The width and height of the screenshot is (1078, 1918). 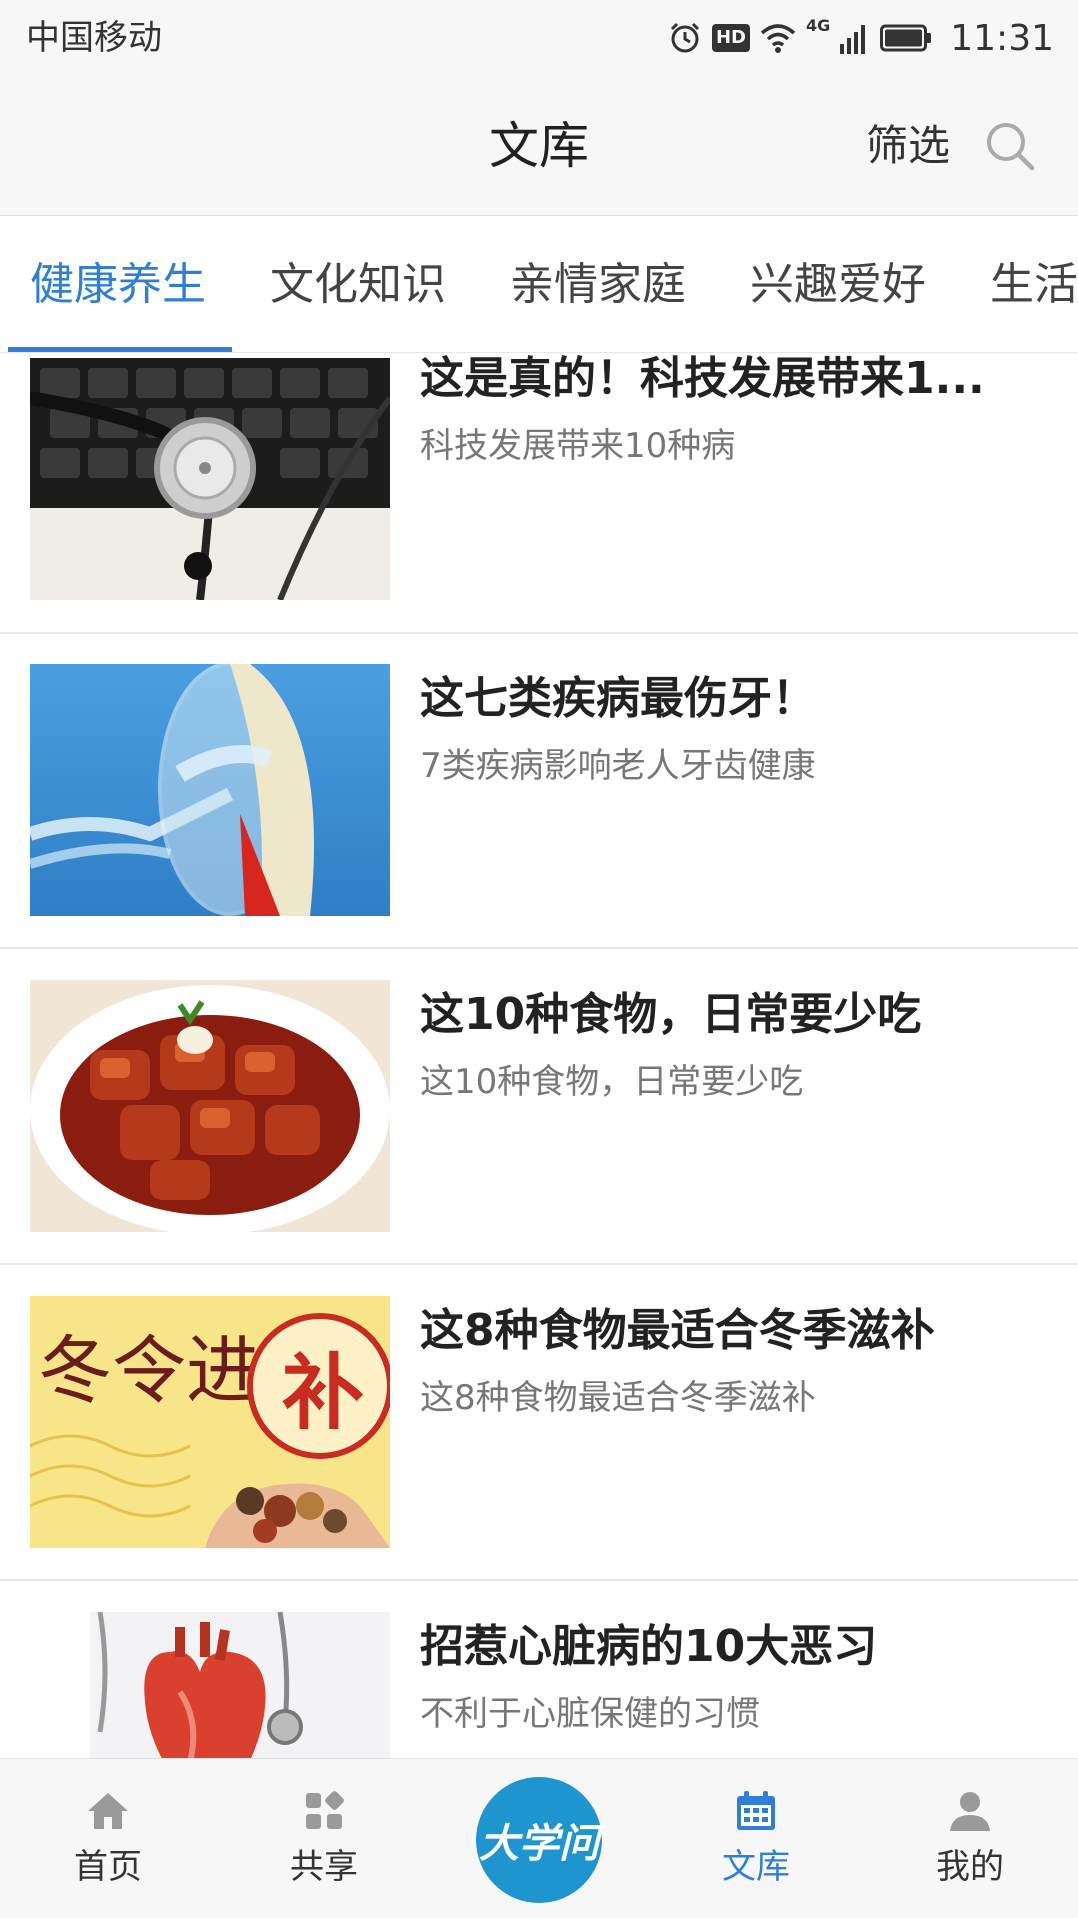 I want to click on list-item: 招惹心脏病的10大恶习 不利于心脏保健的习惯, so click(x=539, y=1670).